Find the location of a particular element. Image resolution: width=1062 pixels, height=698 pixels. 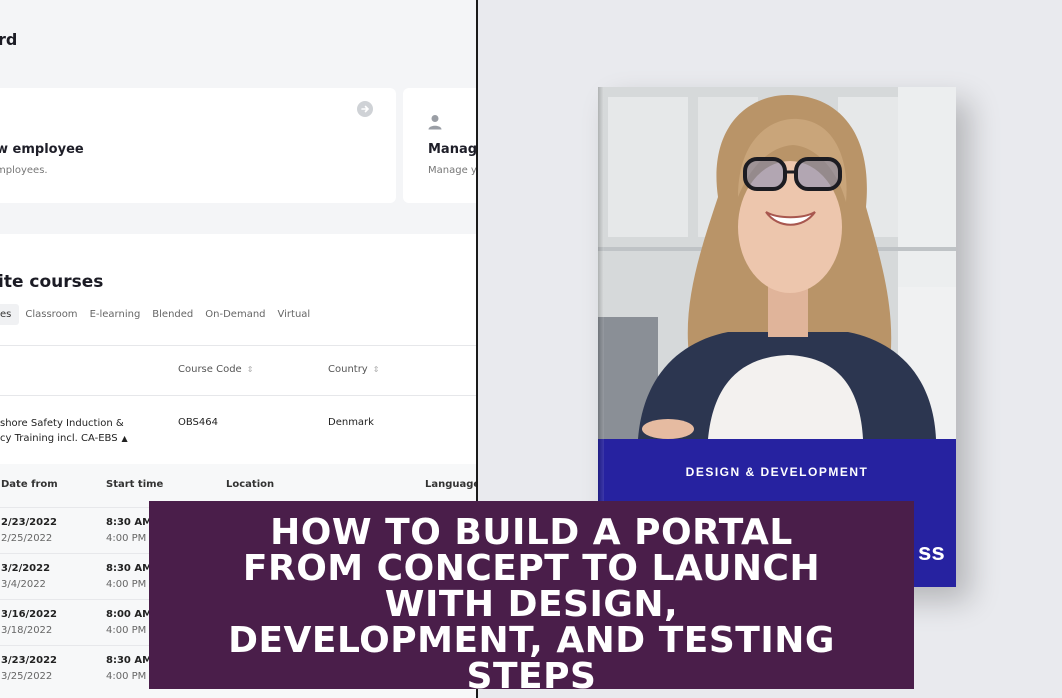

course-code-header: Course Code ⇕ is located at coordinates (215, 369).